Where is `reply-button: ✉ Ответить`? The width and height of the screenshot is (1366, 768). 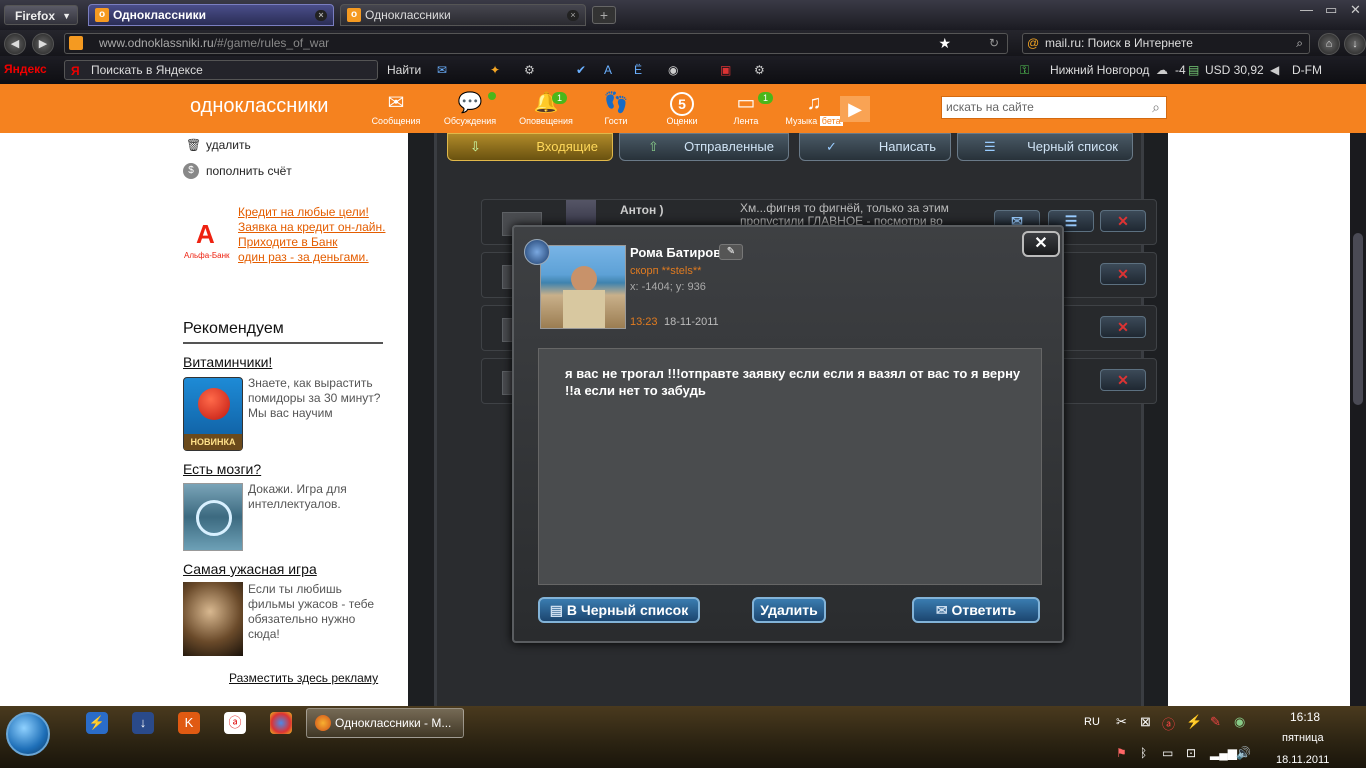 reply-button: ✉ Ответить is located at coordinates (976, 610).